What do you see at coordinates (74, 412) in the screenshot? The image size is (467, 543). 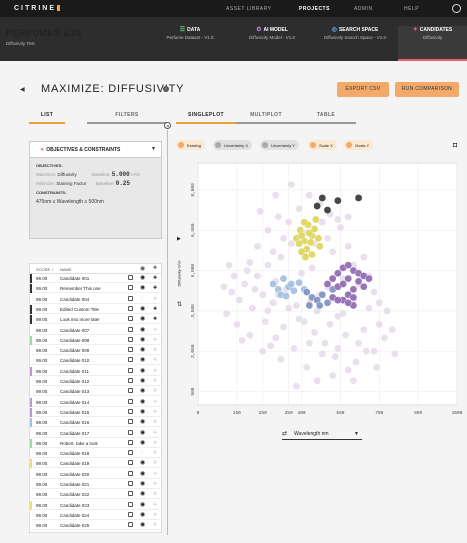 I see `row-name: Candidate 015` at bounding box center [74, 412].